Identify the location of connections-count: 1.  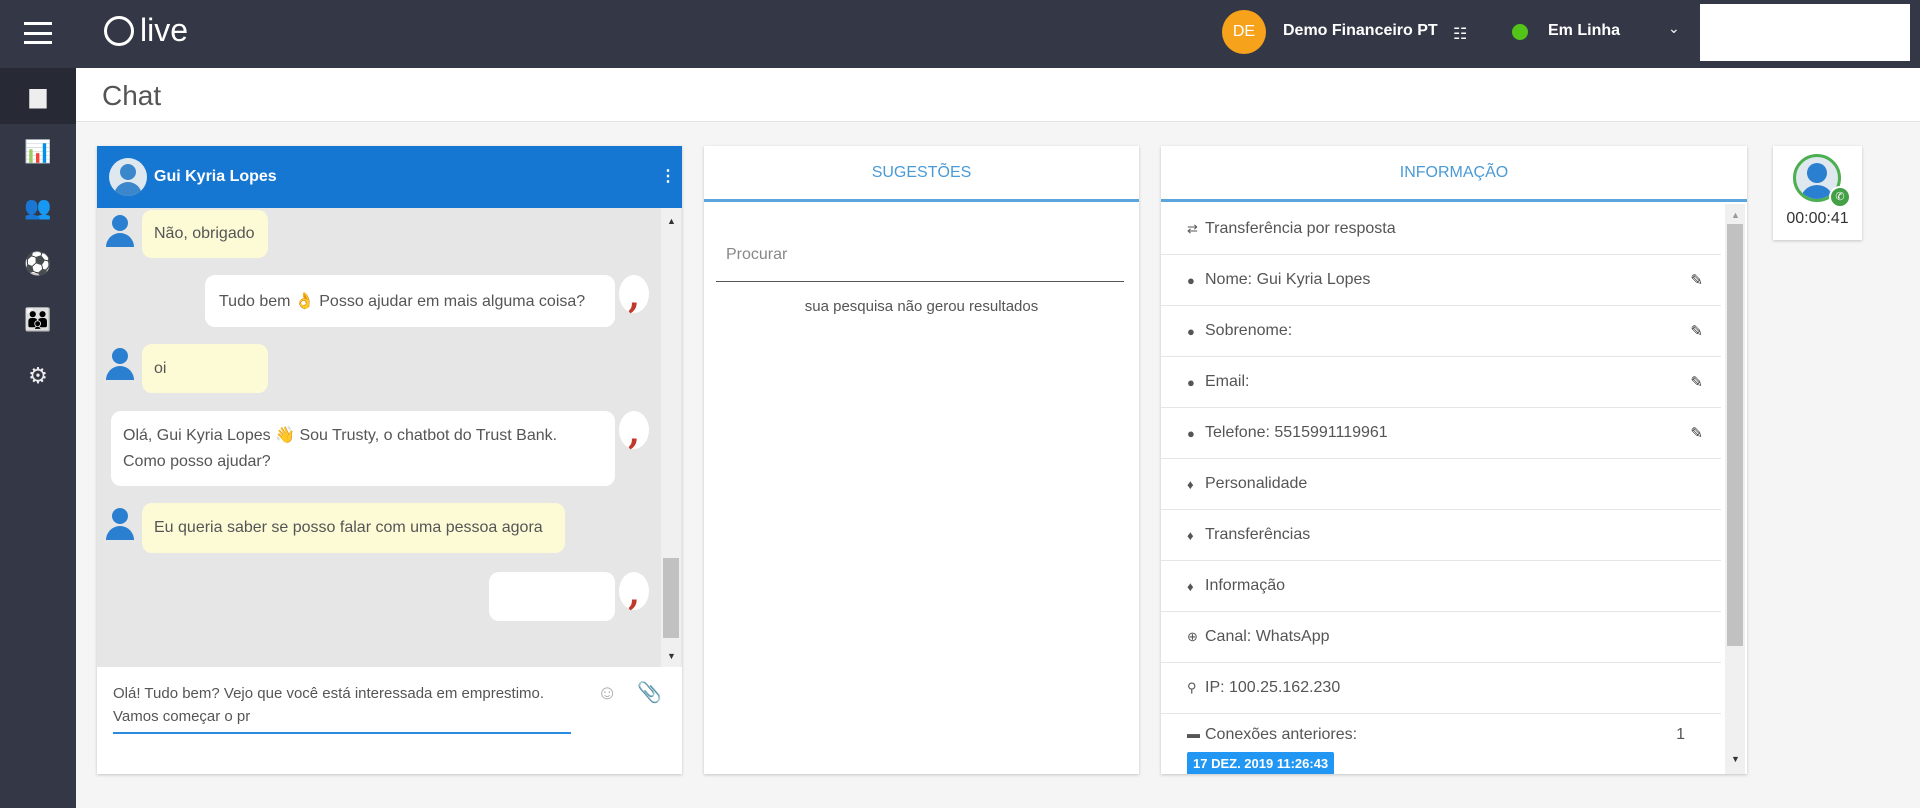
(1680, 734).